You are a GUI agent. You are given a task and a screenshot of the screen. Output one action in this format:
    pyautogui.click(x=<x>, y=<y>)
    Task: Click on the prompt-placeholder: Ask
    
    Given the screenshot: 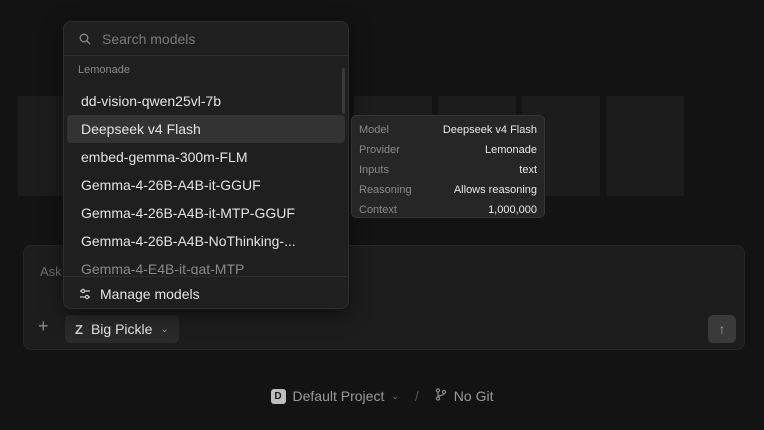 What is the action you would take?
    pyautogui.click(x=51, y=271)
    